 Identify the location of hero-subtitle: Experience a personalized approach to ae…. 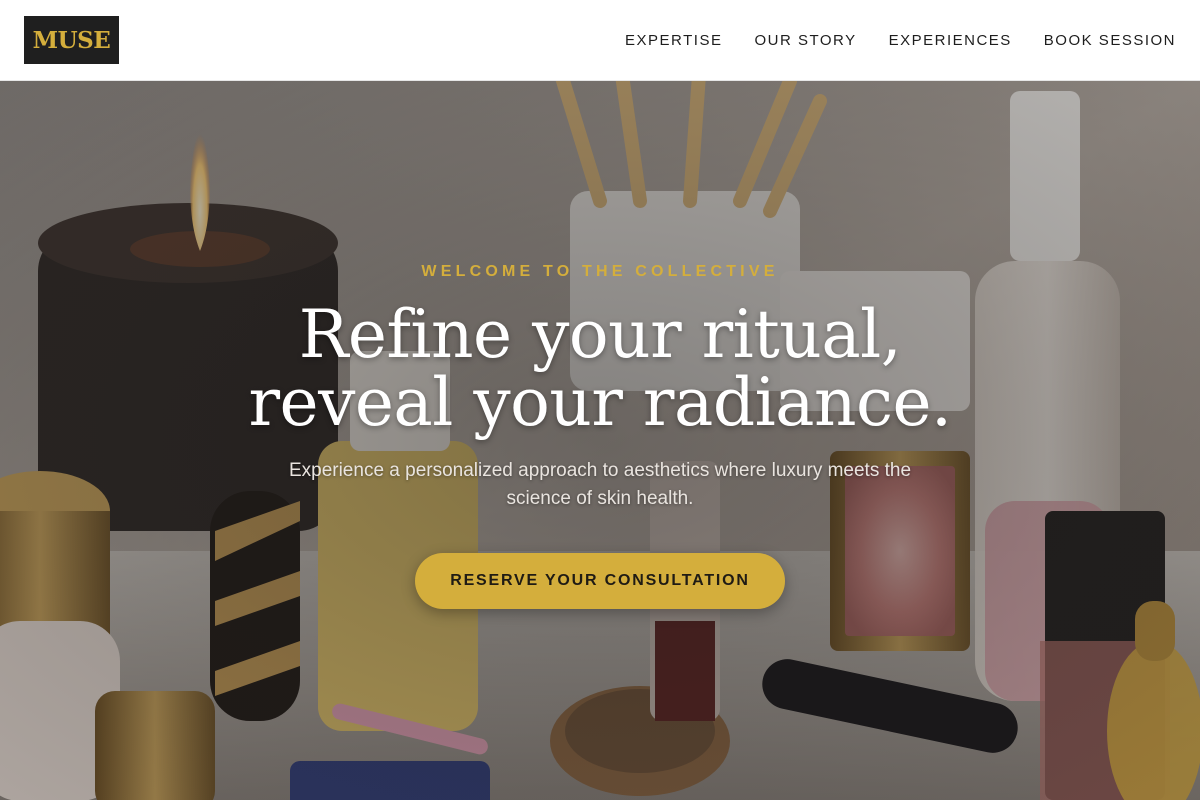
(600, 484).